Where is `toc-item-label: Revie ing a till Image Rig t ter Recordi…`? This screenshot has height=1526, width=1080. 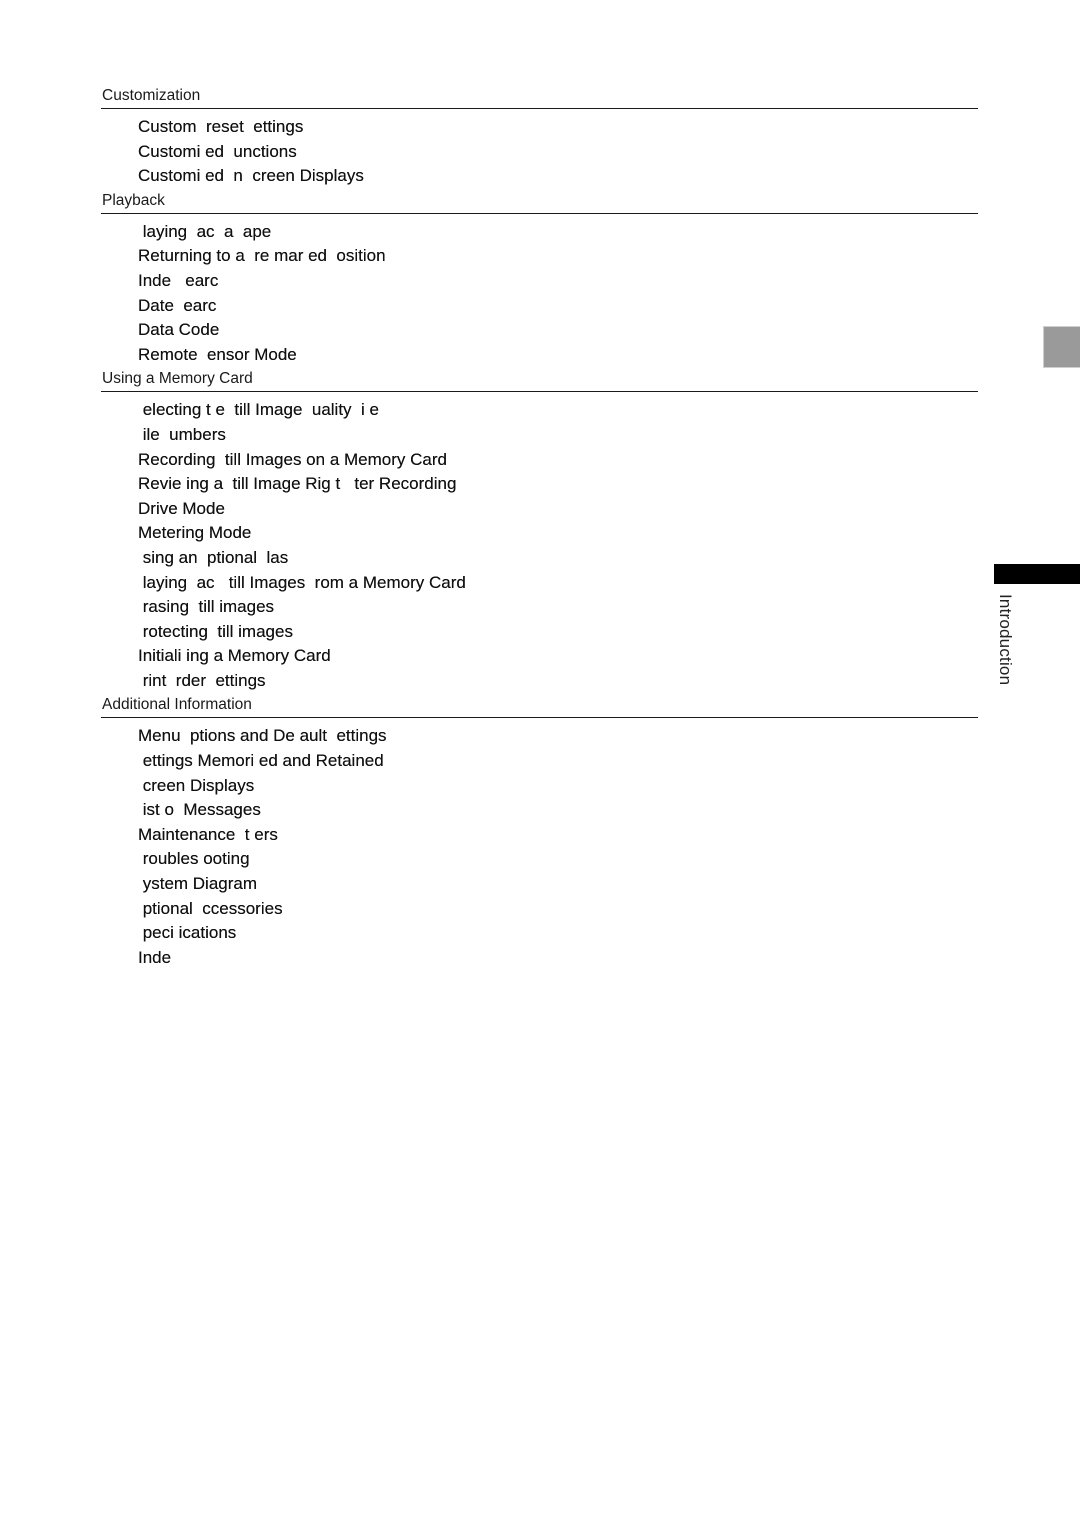
toc-item-label: Revie ing a till Image Rig t ter Recordi… is located at coordinates (297, 484).